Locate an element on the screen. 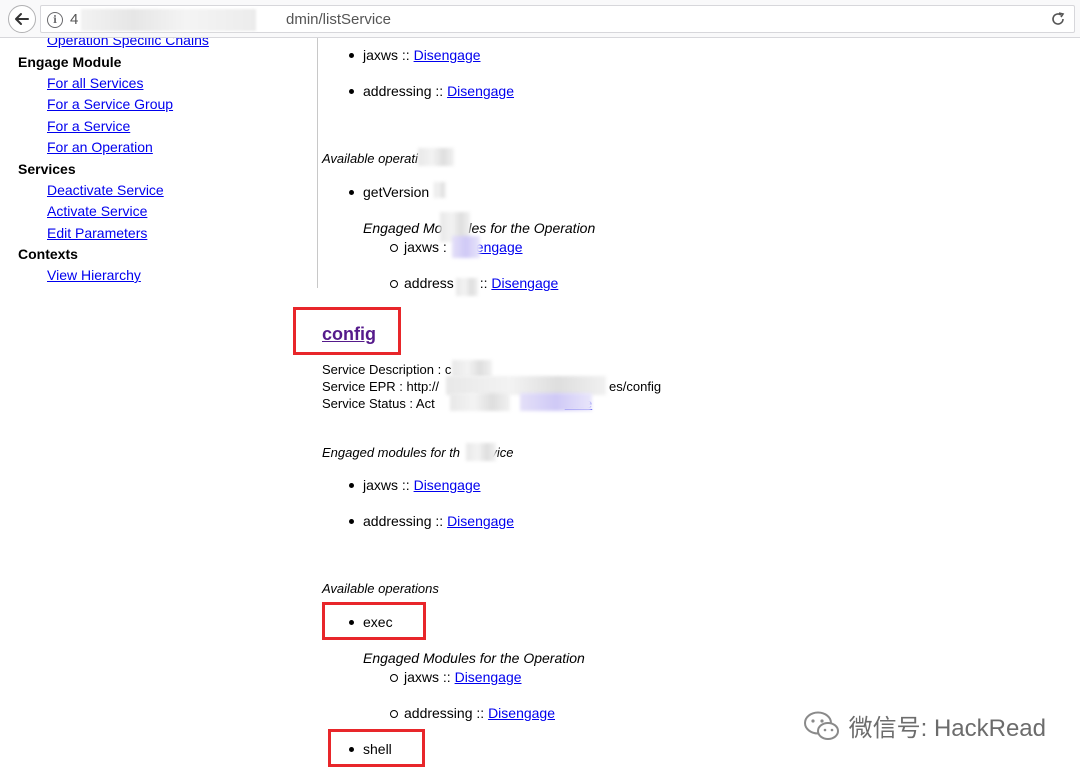 The image size is (1080, 773). wechat-logo-icon is located at coordinates (821, 725).